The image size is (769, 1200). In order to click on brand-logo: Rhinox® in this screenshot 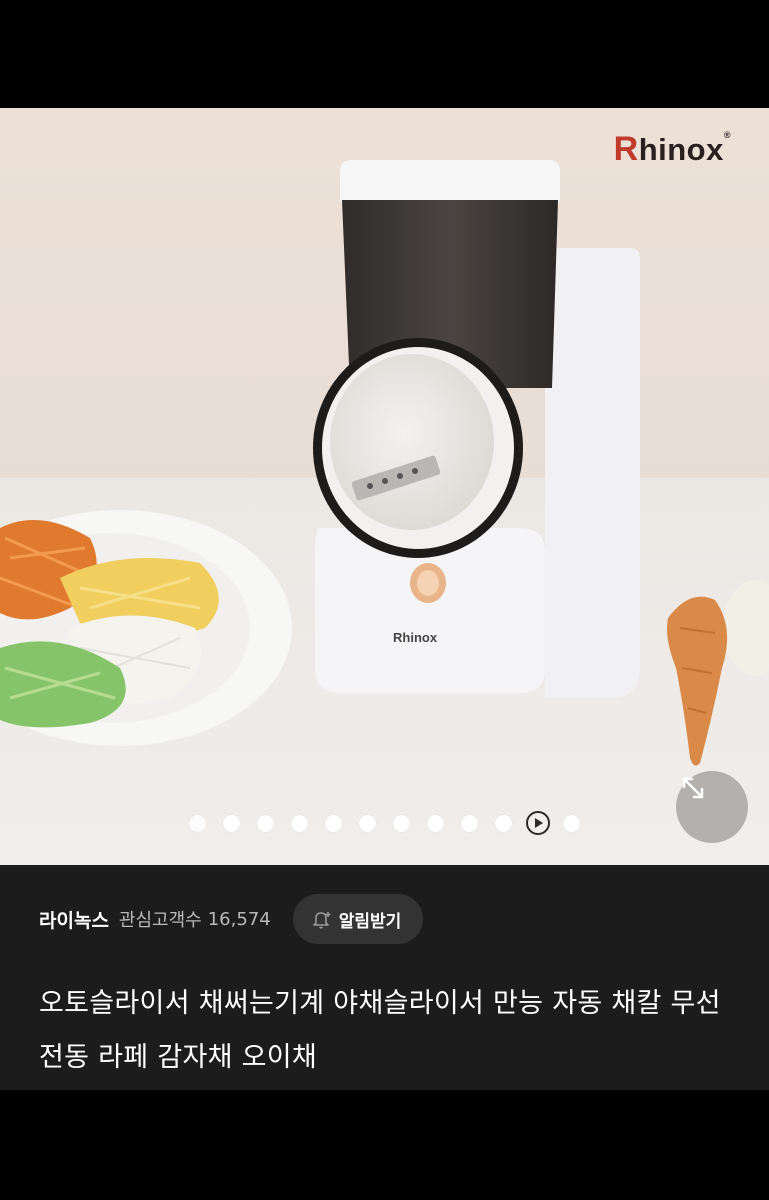, I will do `click(672, 149)`.